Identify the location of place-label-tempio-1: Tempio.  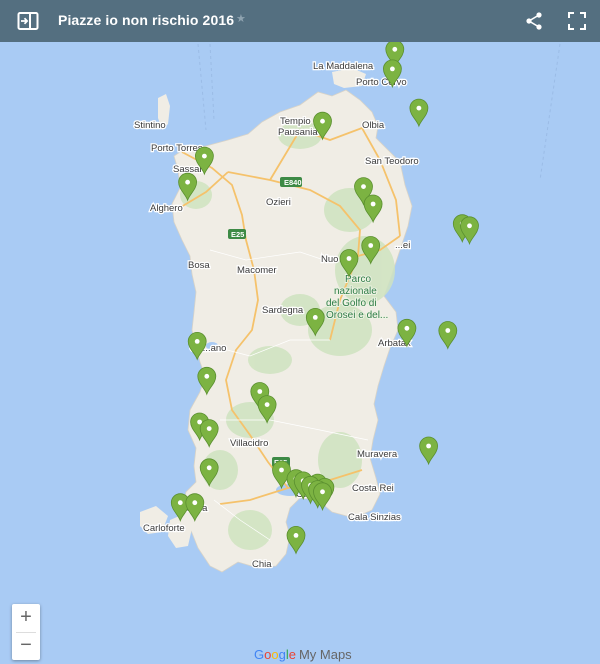
(295, 121).